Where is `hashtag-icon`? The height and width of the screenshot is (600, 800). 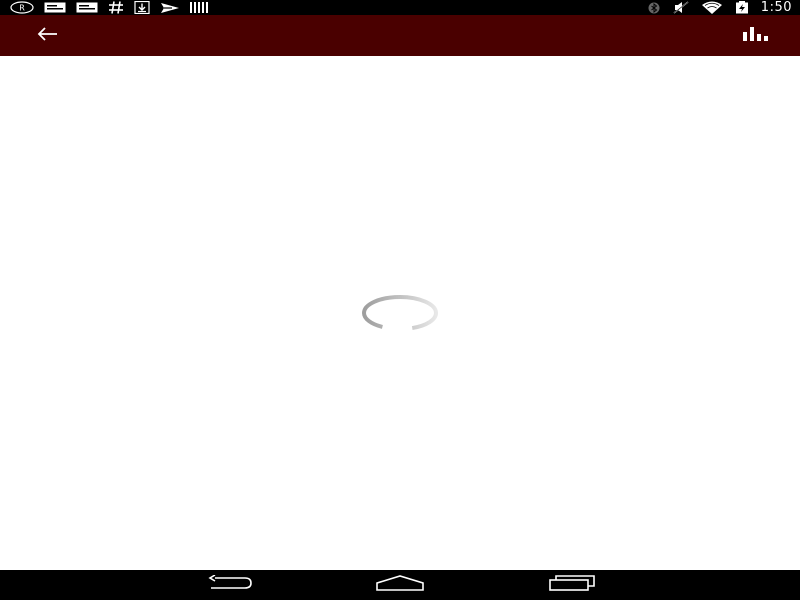 hashtag-icon is located at coordinates (116, 7).